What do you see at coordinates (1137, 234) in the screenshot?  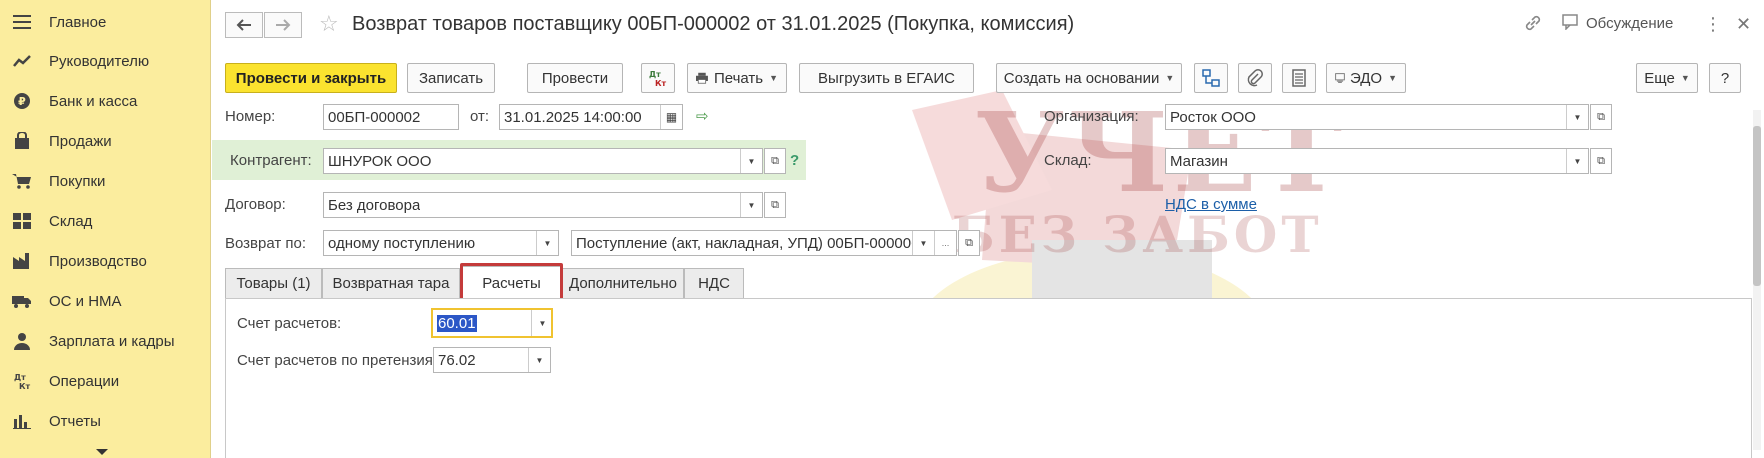 I see `watermark-text: БЕЗ ЗАБОТ` at bounding box center [1137, 234].